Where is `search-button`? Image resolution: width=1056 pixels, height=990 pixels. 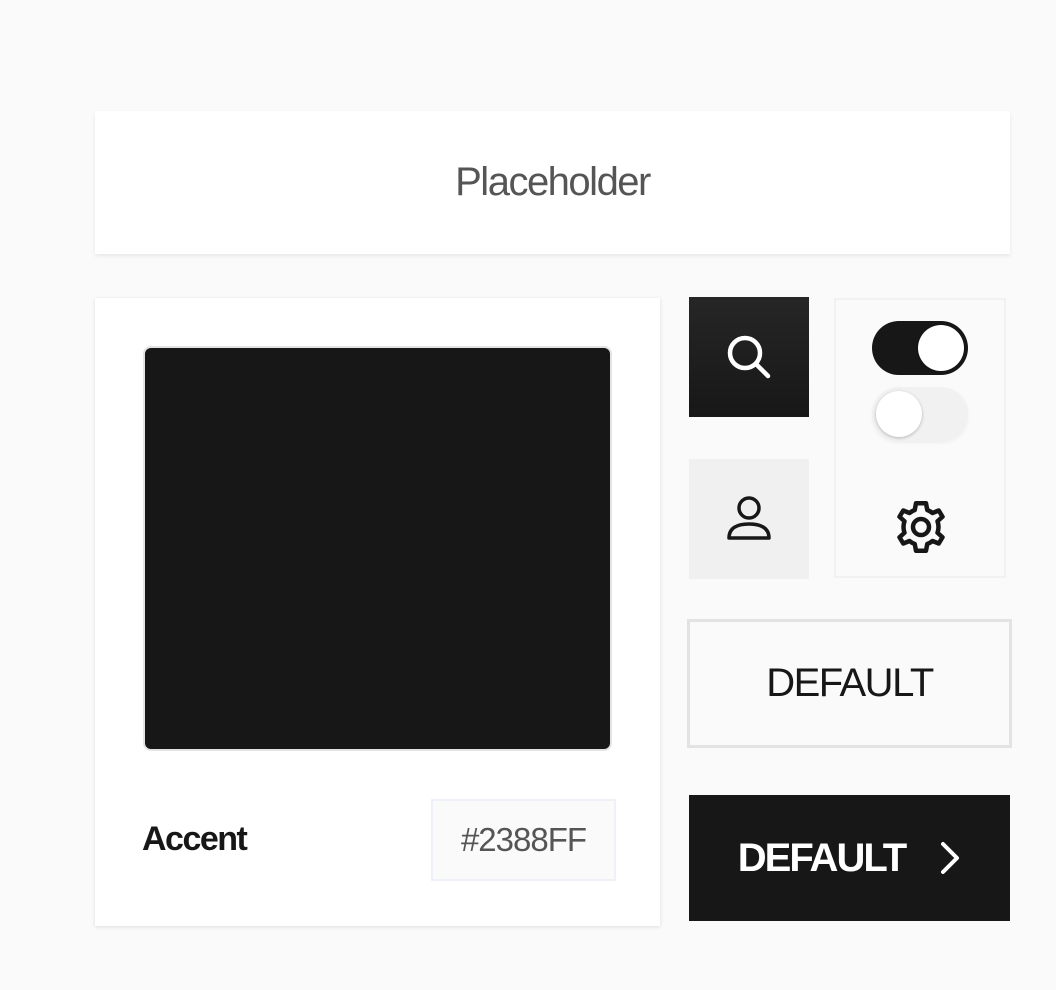
search-button is located at coordinates (749, 357).